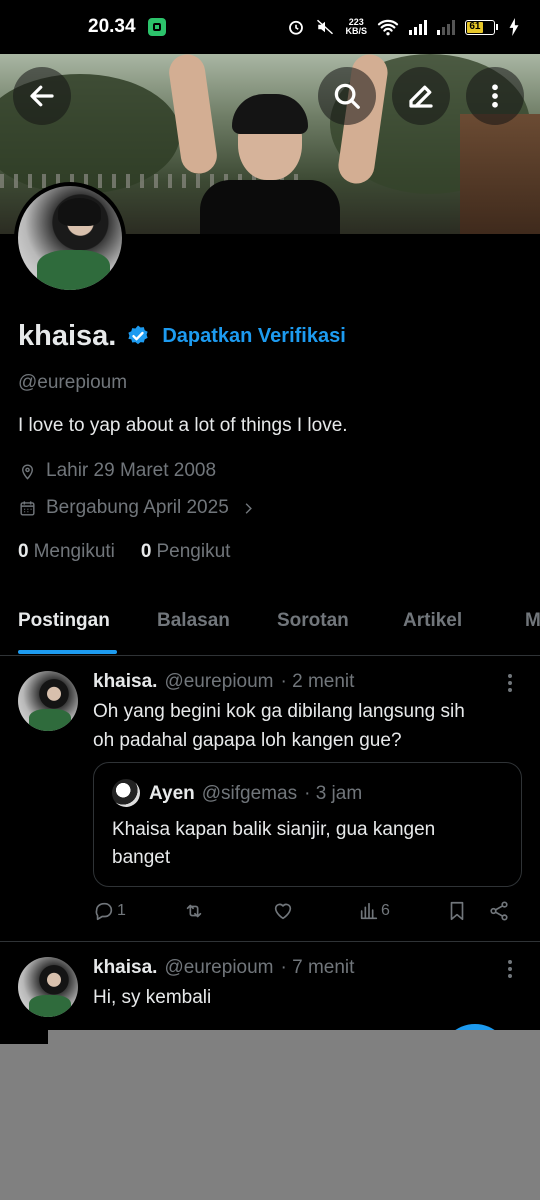 The height and width of the screenshot is (1200, 540). I want to click on views-button: 6, so click(374, 911).